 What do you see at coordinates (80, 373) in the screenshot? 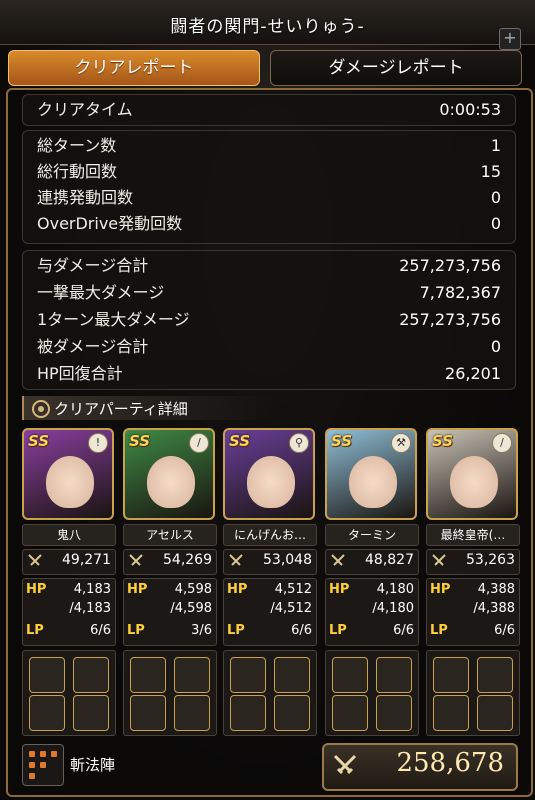
I see `hp-recovered-label: HP回復合計` at bounding box center [80, 373].